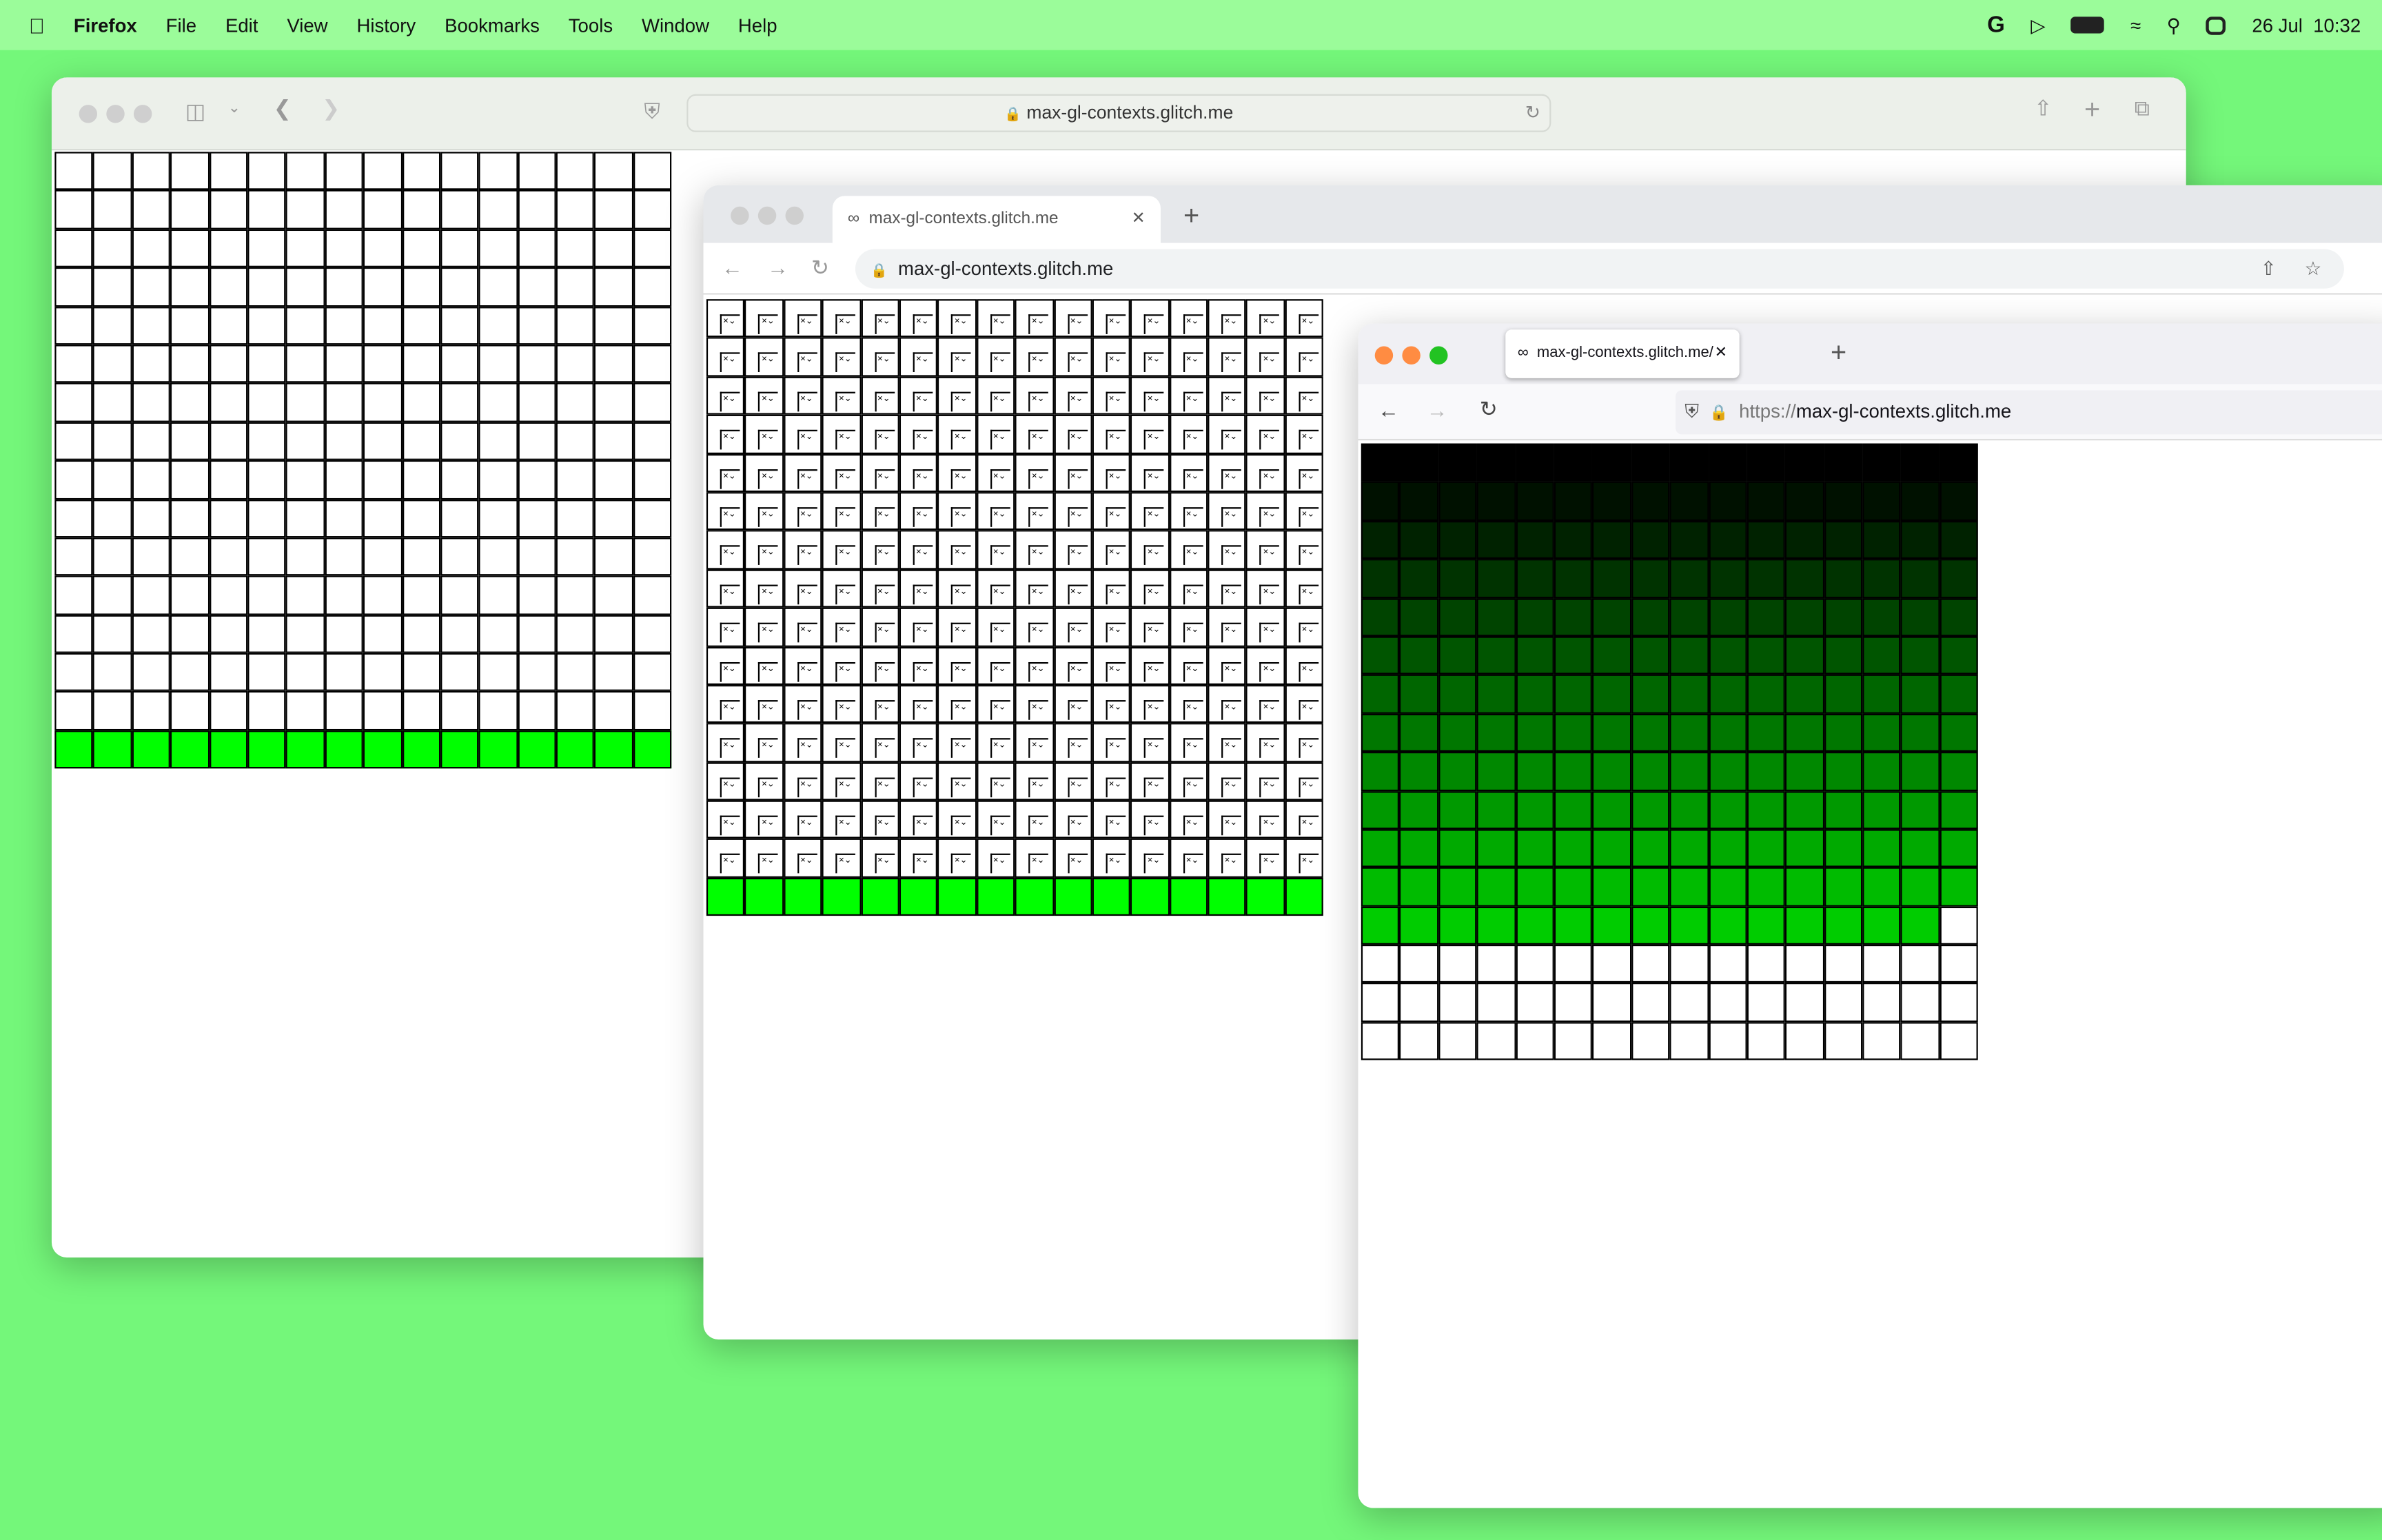  What do you see at coordinates (652, 111) in the screenshot?
I see `shield-icon: ⛨` at bounding box center [652, 111].